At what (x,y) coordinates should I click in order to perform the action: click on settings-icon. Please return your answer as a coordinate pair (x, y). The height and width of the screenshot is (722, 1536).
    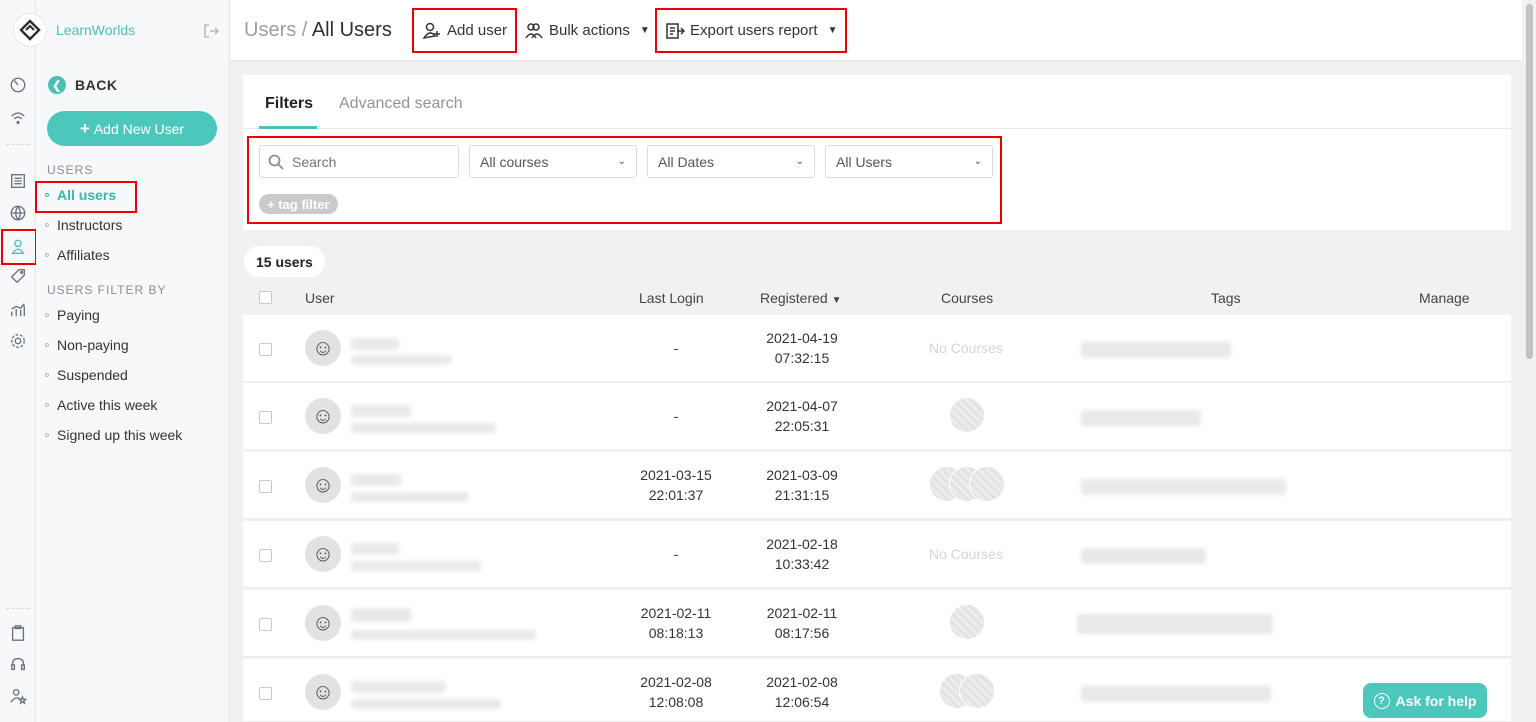
    Looking at the image, I should click on (18, 341).